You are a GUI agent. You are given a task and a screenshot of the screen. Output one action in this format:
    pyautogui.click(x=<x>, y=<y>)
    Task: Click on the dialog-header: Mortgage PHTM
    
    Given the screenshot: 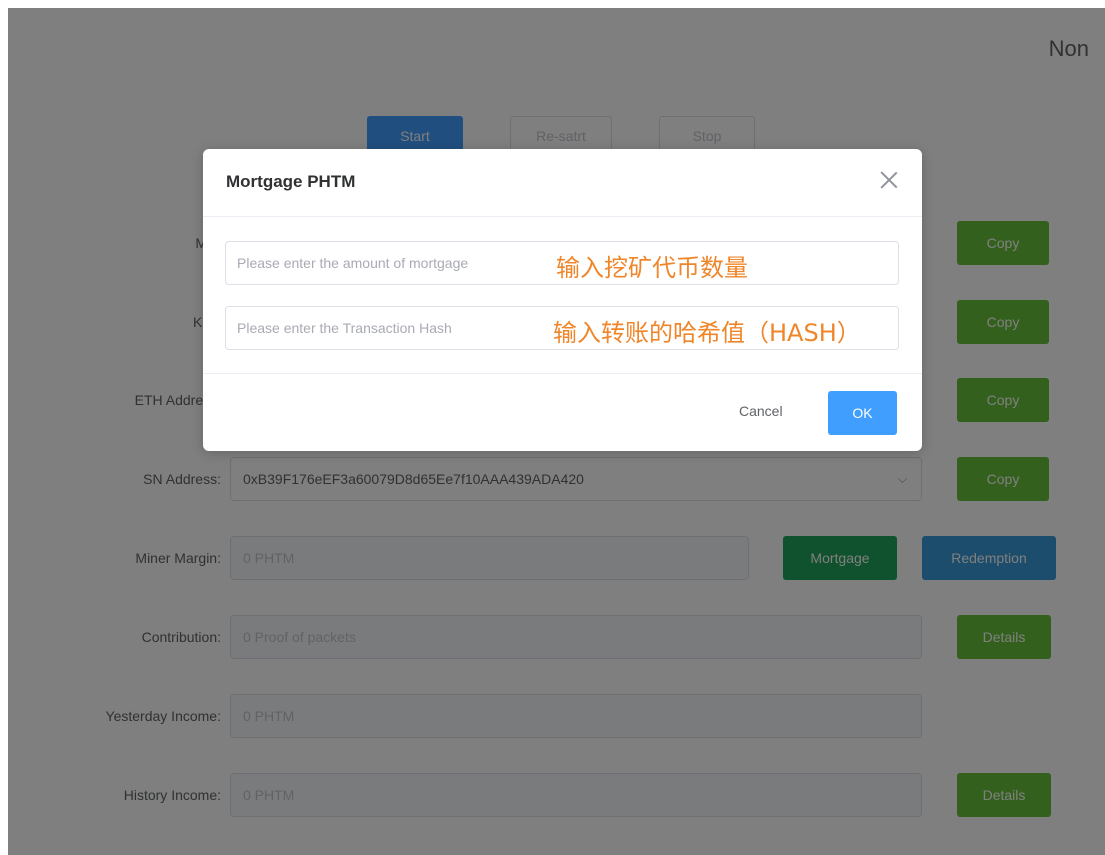 What is the action you would take?
    pyautogui.click(x=562, y=183)
    